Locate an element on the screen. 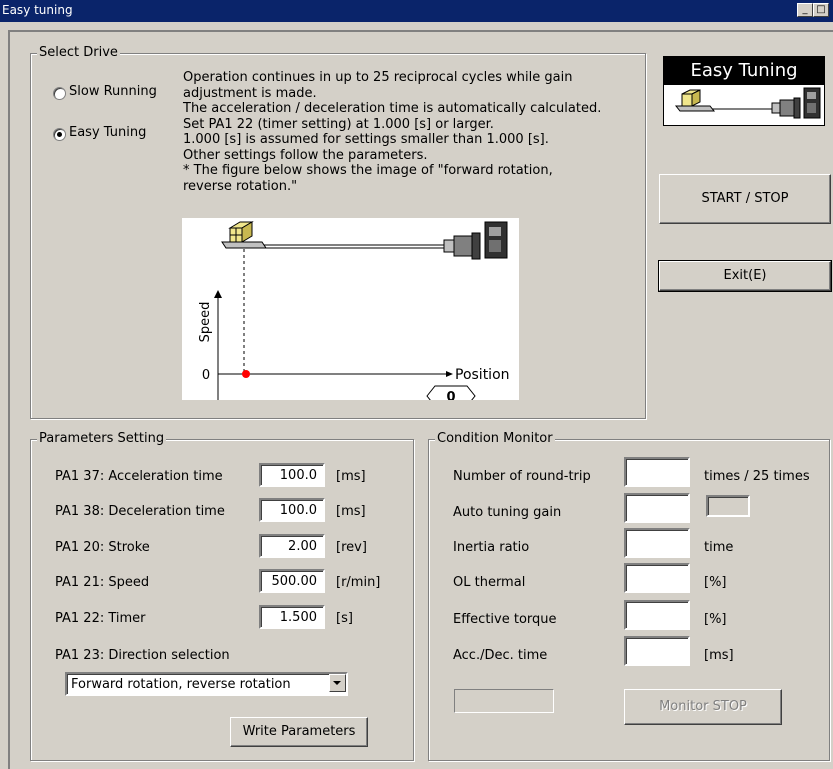  select-drive-label: Select Drive is located at coordinates (78, 52).